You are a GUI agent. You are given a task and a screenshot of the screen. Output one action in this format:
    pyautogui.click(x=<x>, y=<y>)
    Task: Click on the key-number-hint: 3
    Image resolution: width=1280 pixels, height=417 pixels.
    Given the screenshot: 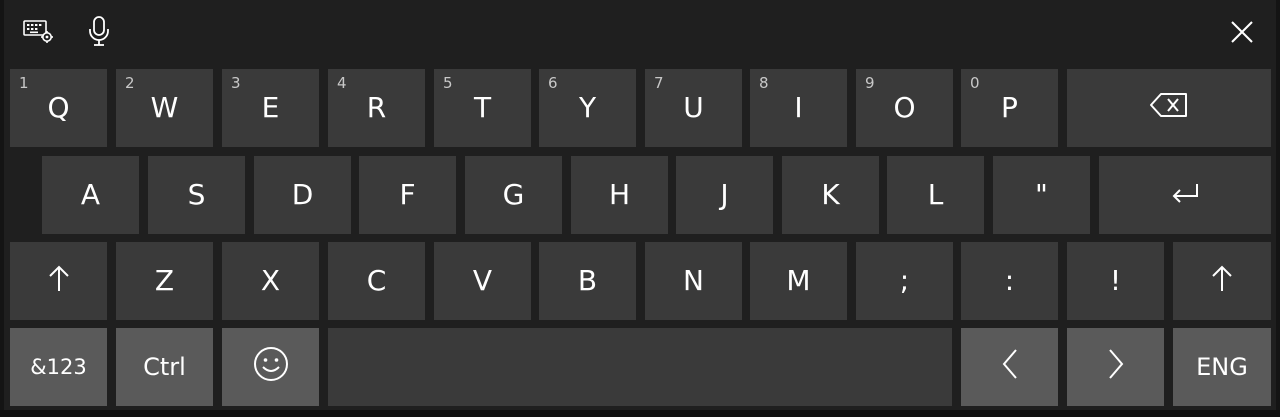 What is the action you would take?
    pyautogui.click(x=236, y=83)
    